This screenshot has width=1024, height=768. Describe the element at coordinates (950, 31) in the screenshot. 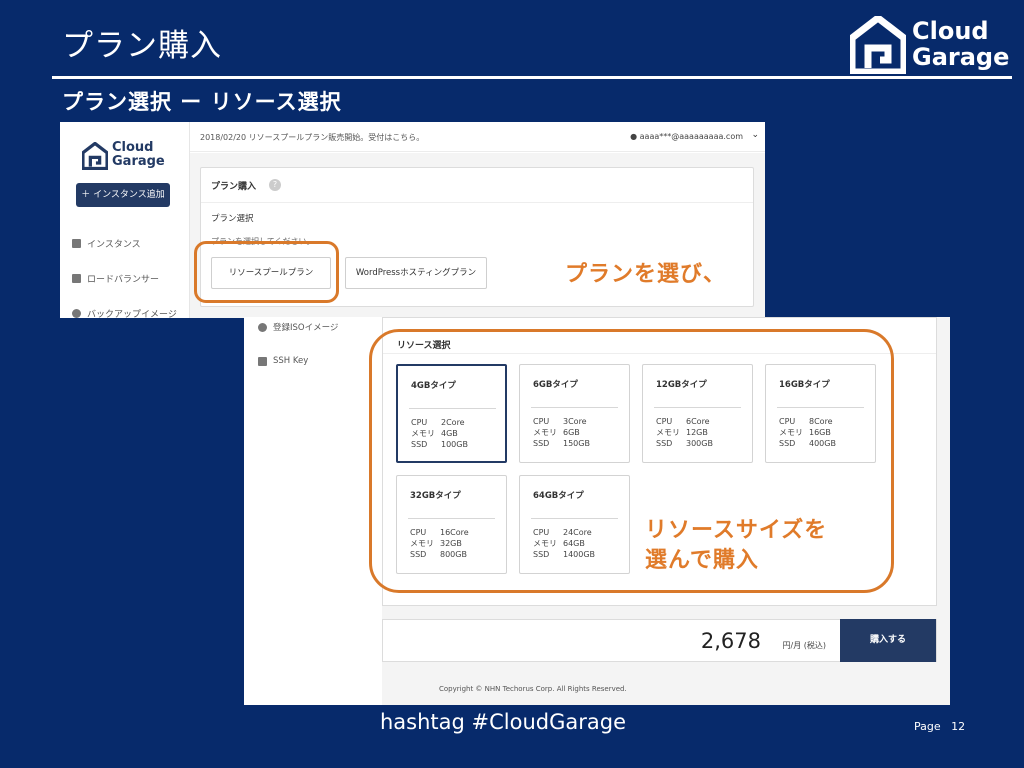

I see `logo-word-cloud: Cloud` at that location.